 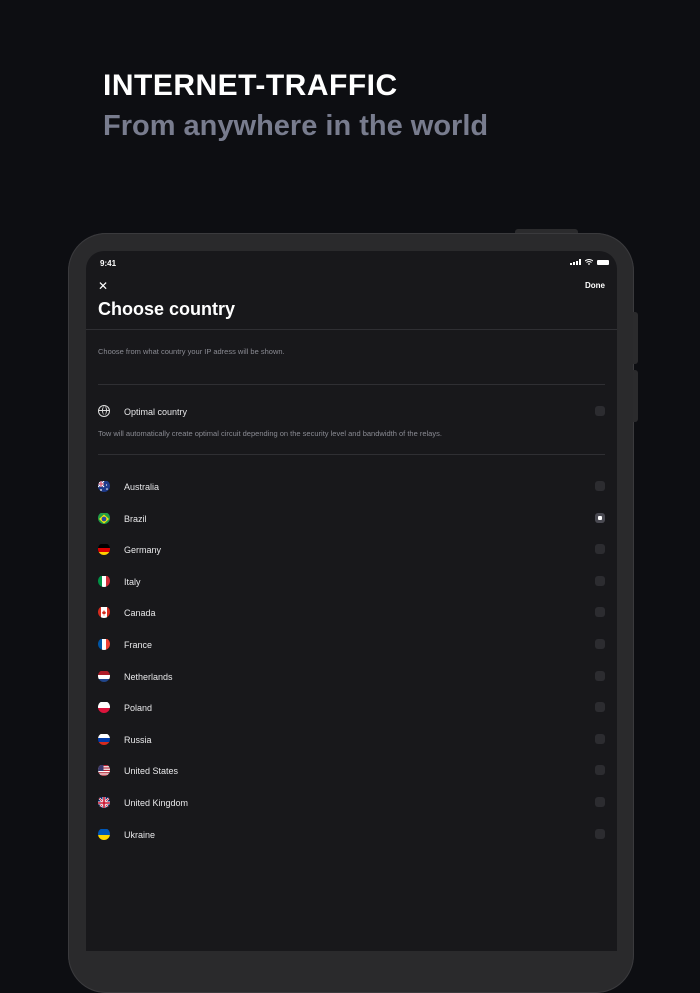 I want to click on battery-icon, so click(x=603, y=262).